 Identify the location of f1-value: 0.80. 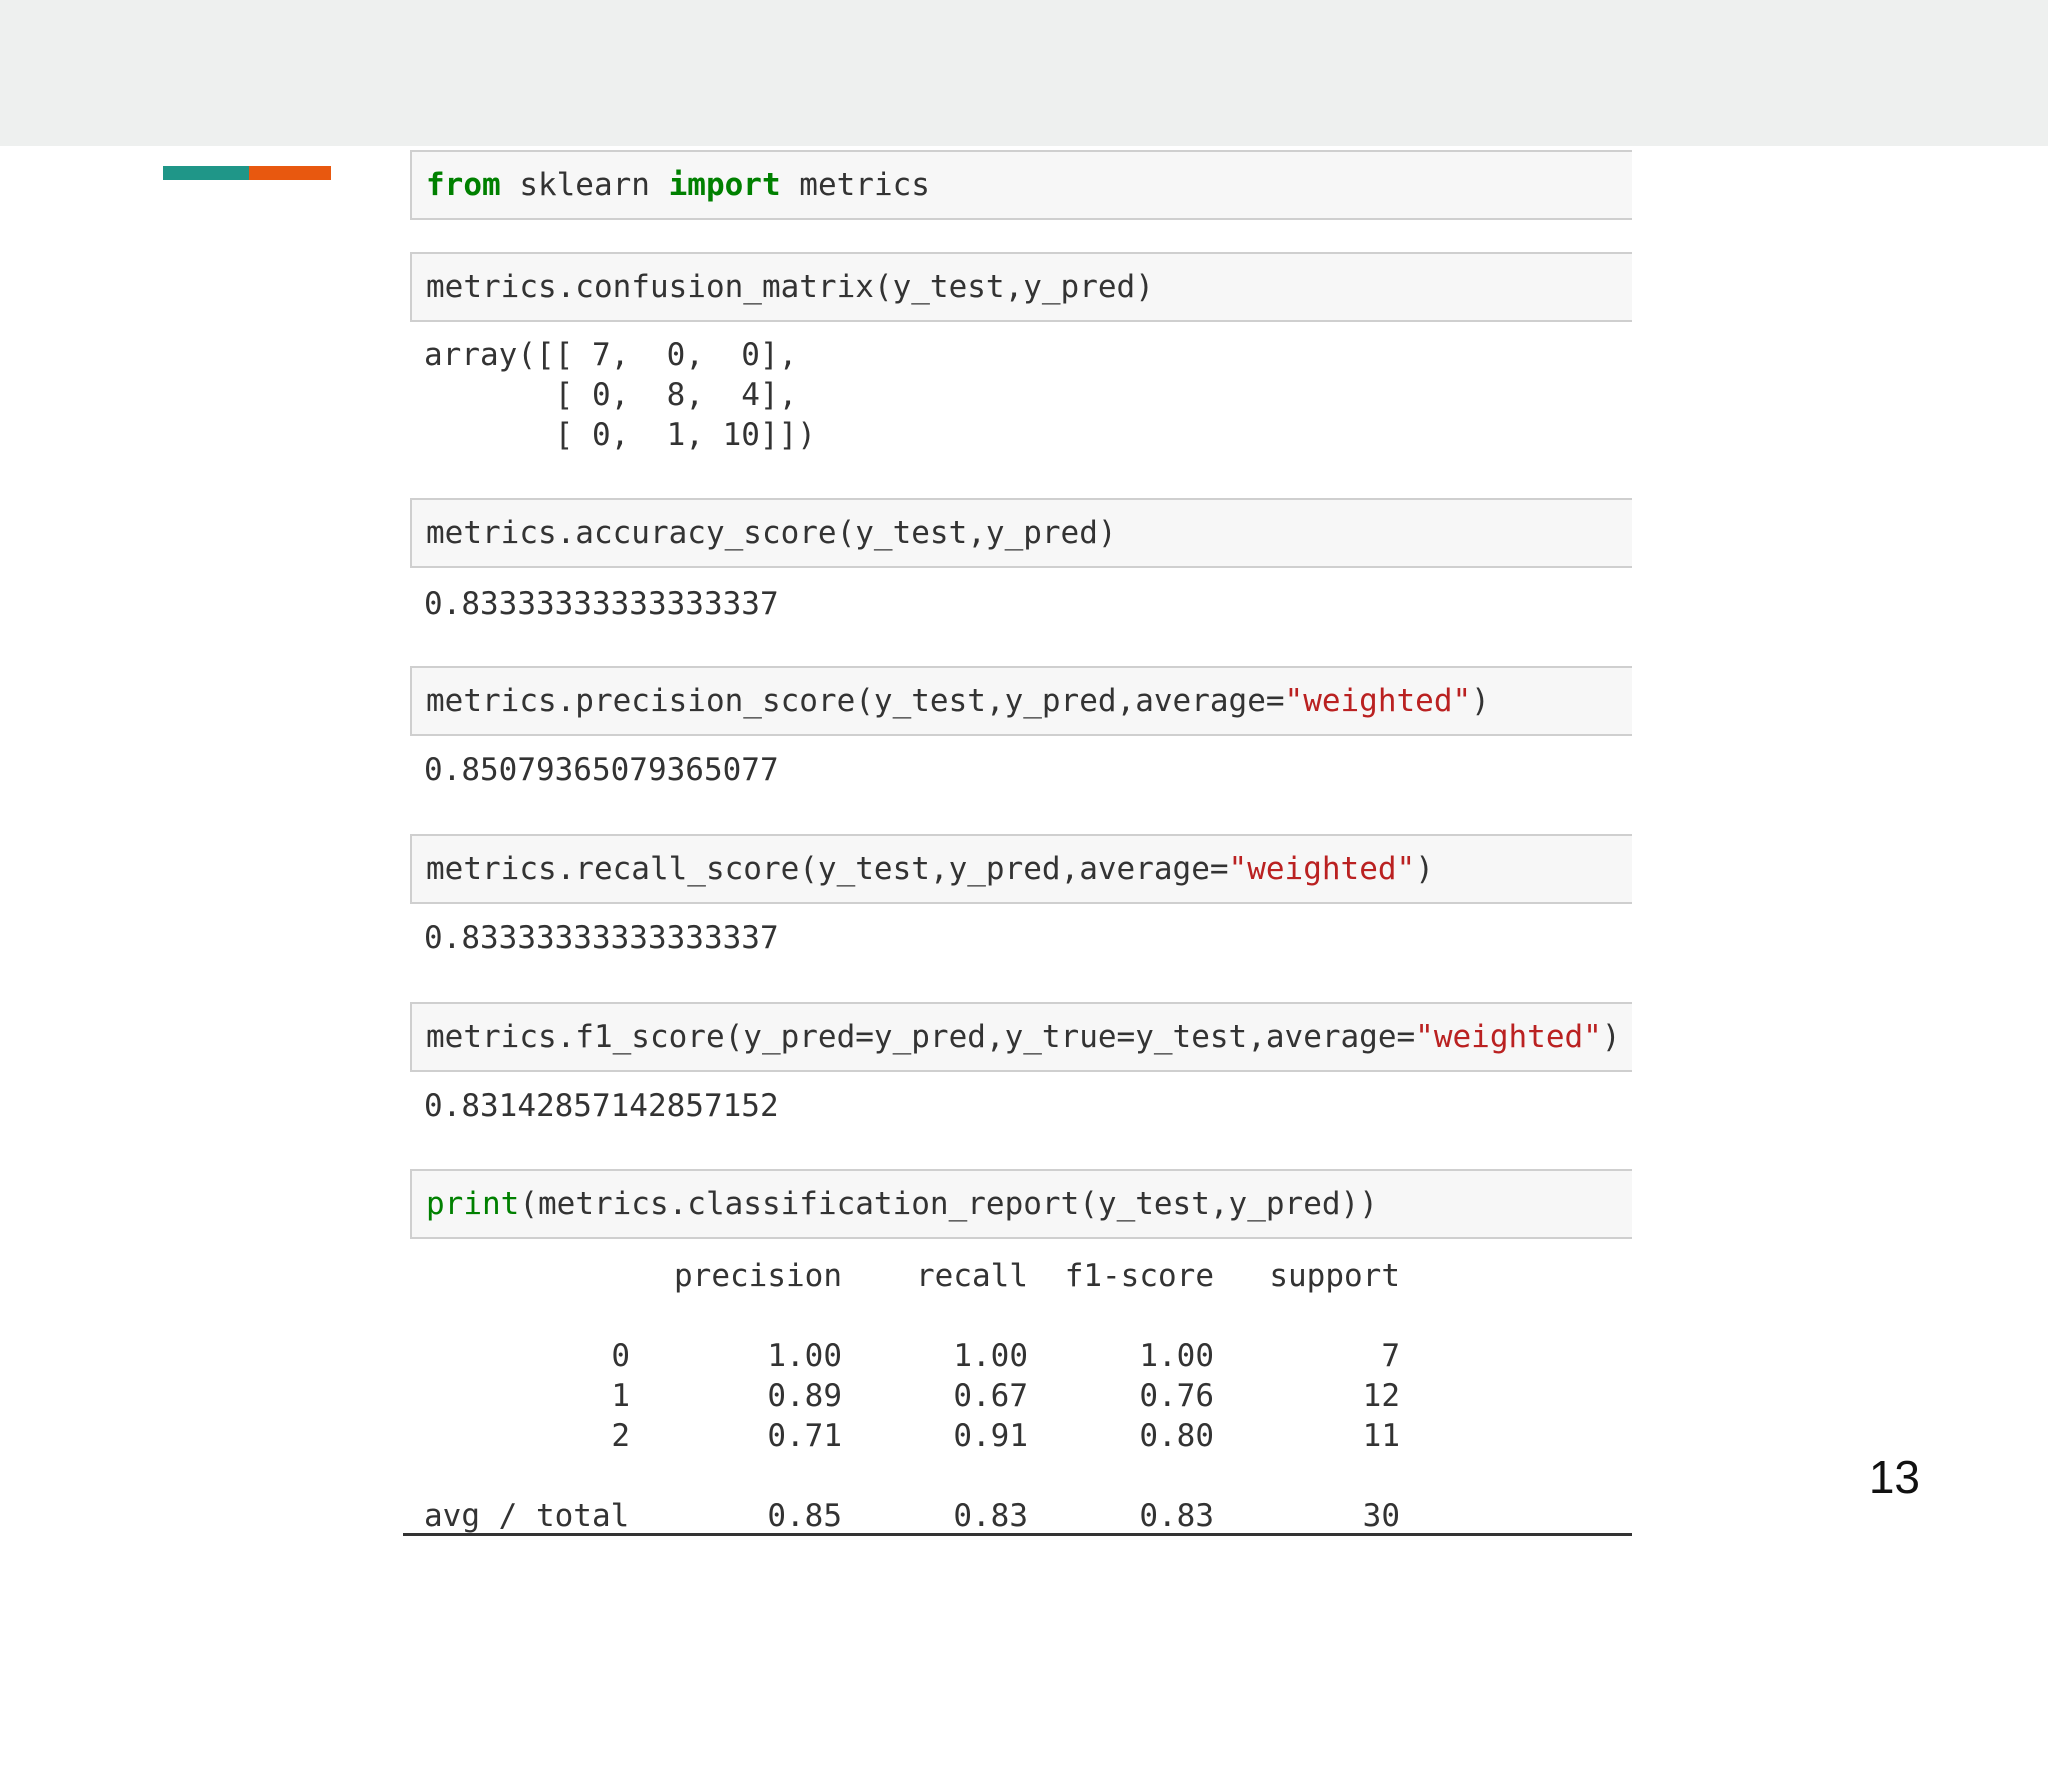
(1176, 1436).